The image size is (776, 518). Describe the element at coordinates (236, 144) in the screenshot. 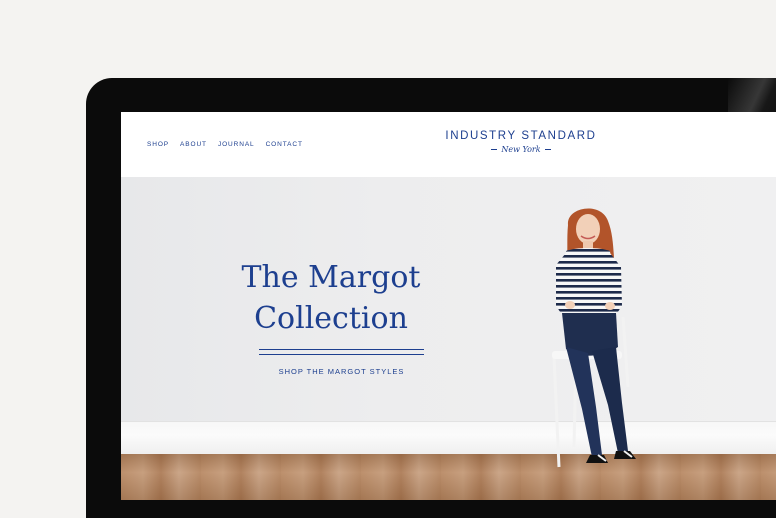

I see `nav-journal: JOURNAL` at that location.